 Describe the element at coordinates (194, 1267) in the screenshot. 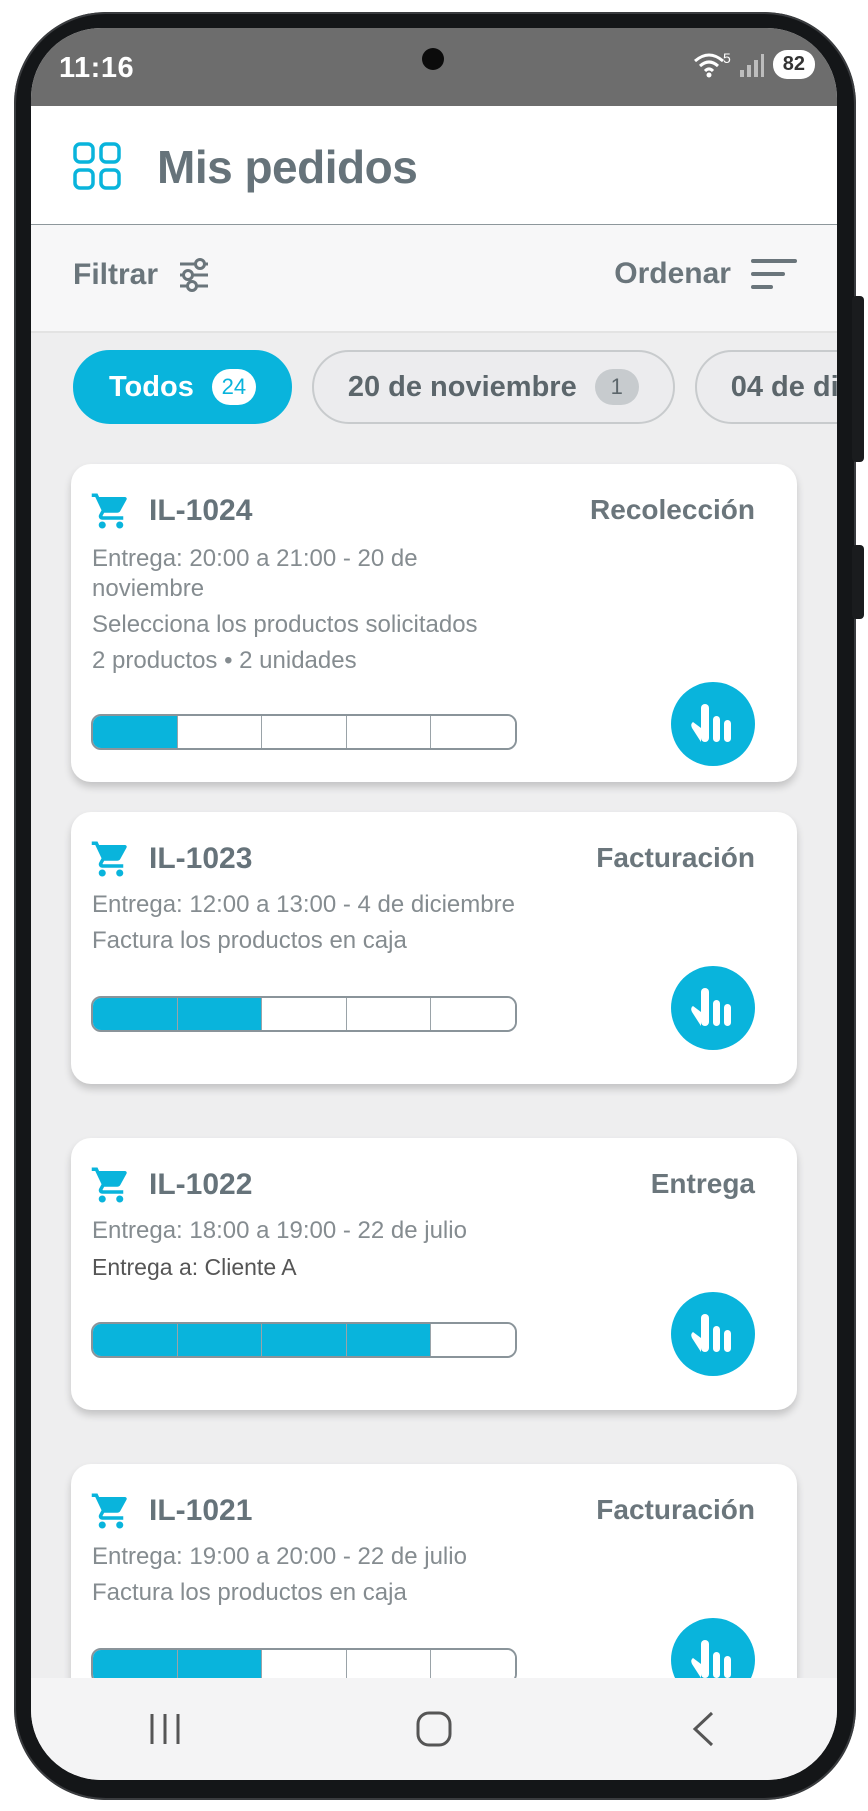

I see `order-recipient: Entrega a: Cliente A` at that location.